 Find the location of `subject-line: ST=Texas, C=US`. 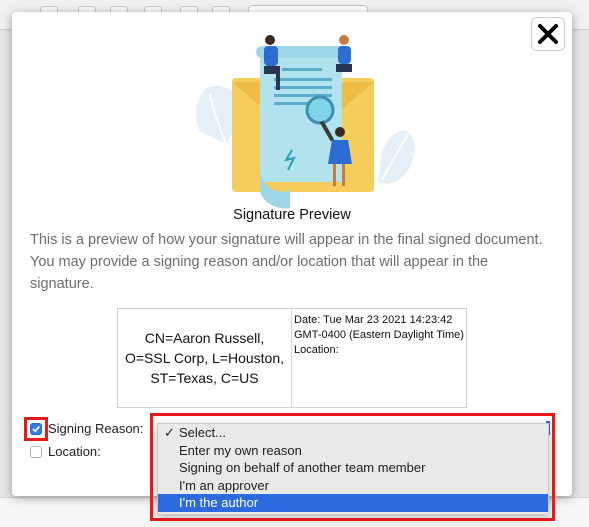

subject-line: ST=Texas, C=US is located at coordinates (204, 378).